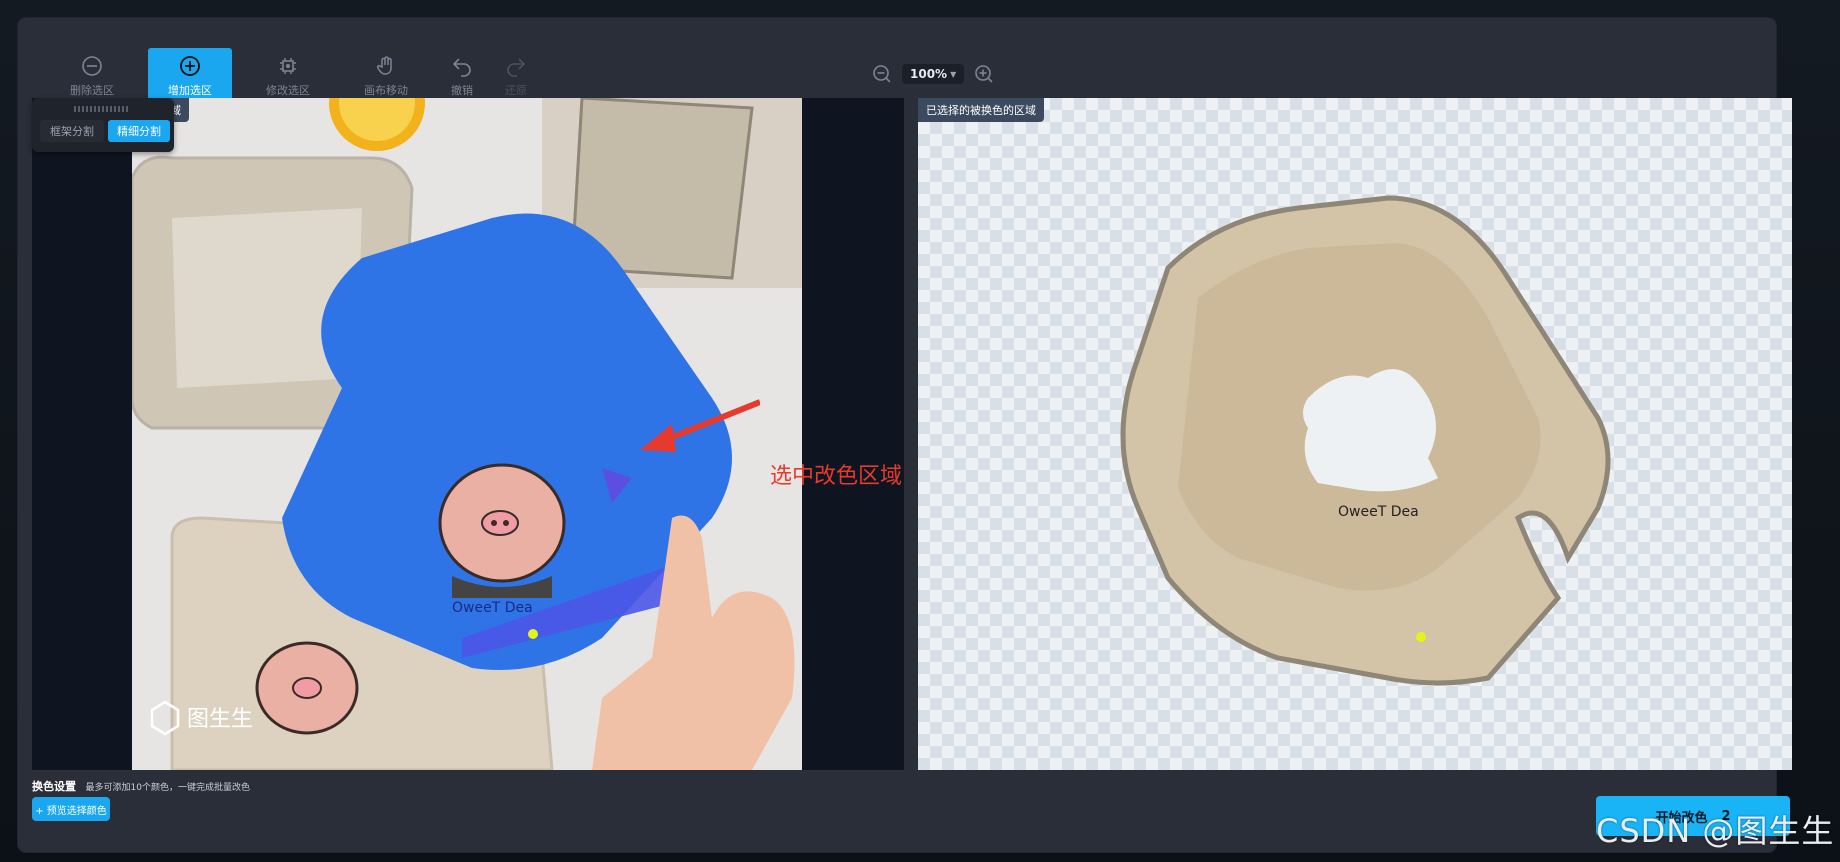 Image resolution: width=1840 pixels, height=862 pixels. What do you see at coordinates (1715, 831) in the screenshot?
I see `watermark-text: CSDN @图生生` at bounding box center [1715, 831].